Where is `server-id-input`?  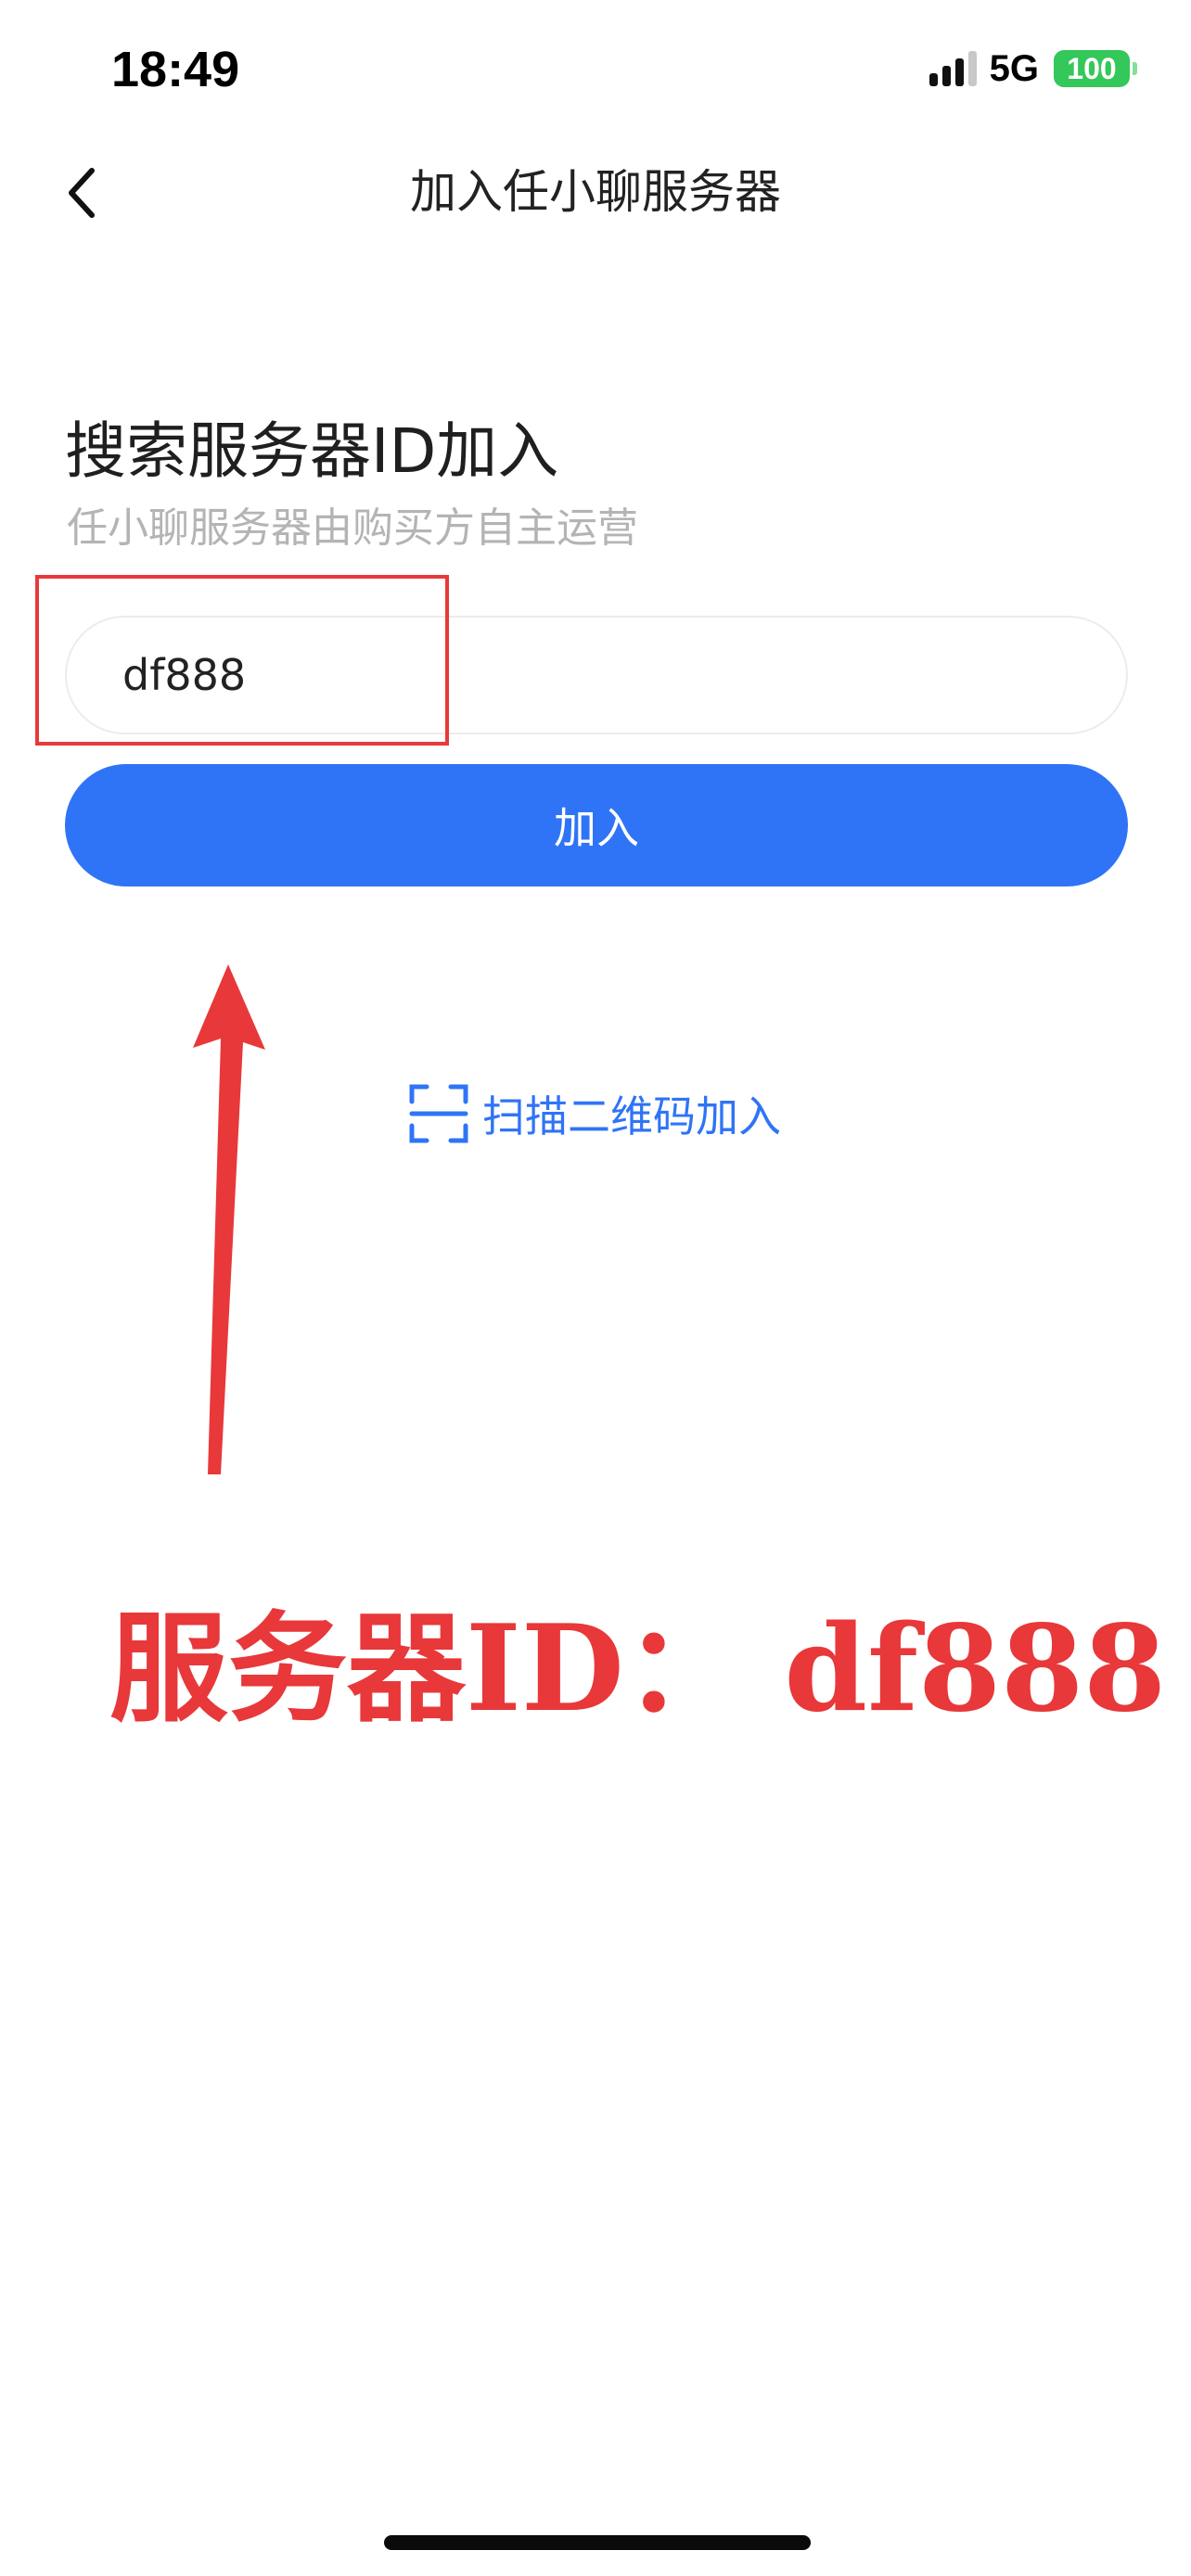
server-id-input is located at coordinates (597, 675).